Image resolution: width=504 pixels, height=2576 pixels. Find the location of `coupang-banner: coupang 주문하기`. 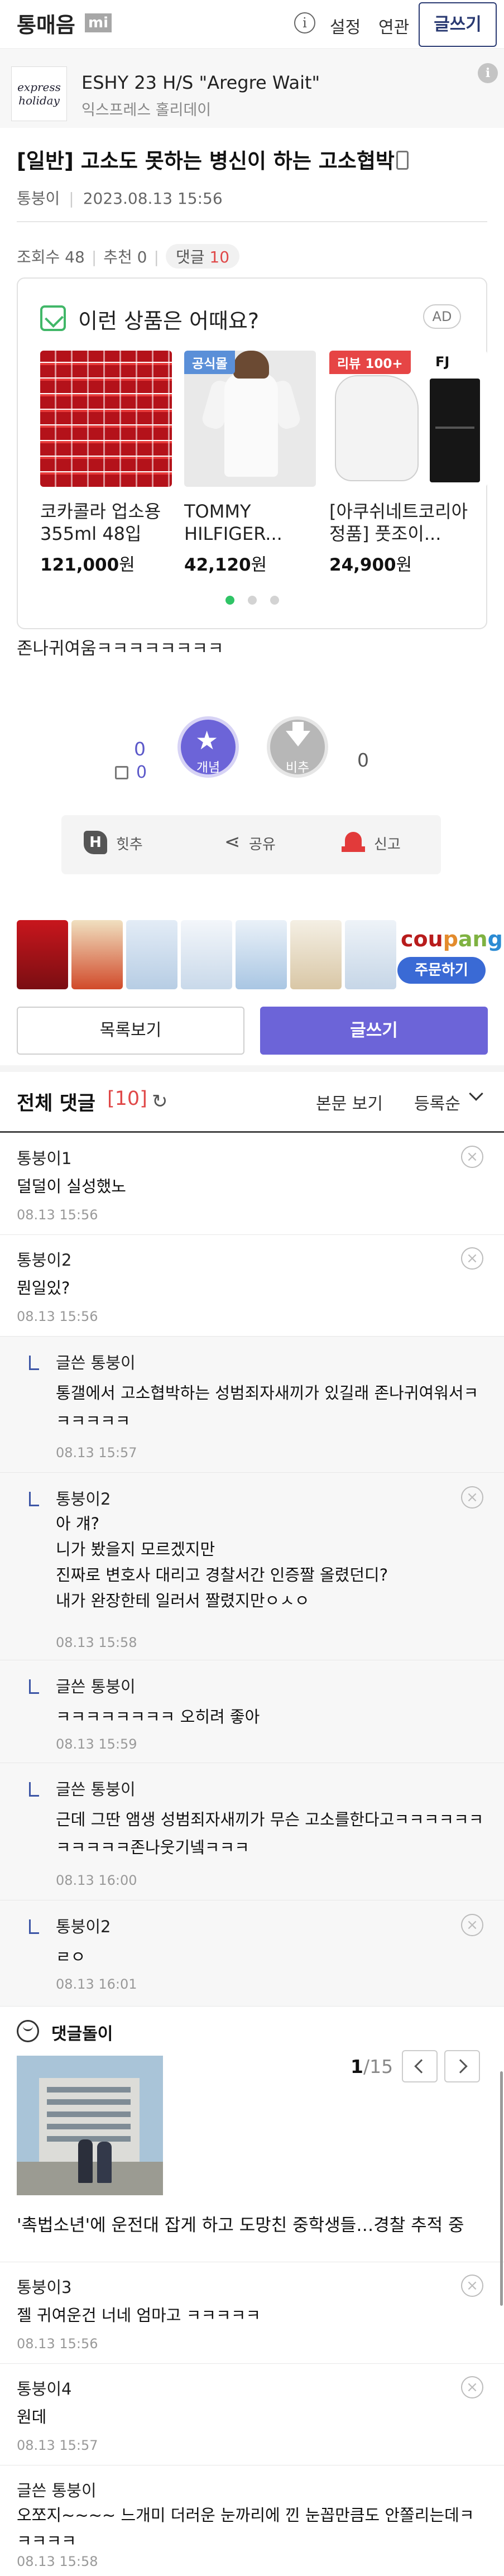

coupang-banner: coupang 주문하기 is located at coordinates (252, 955).